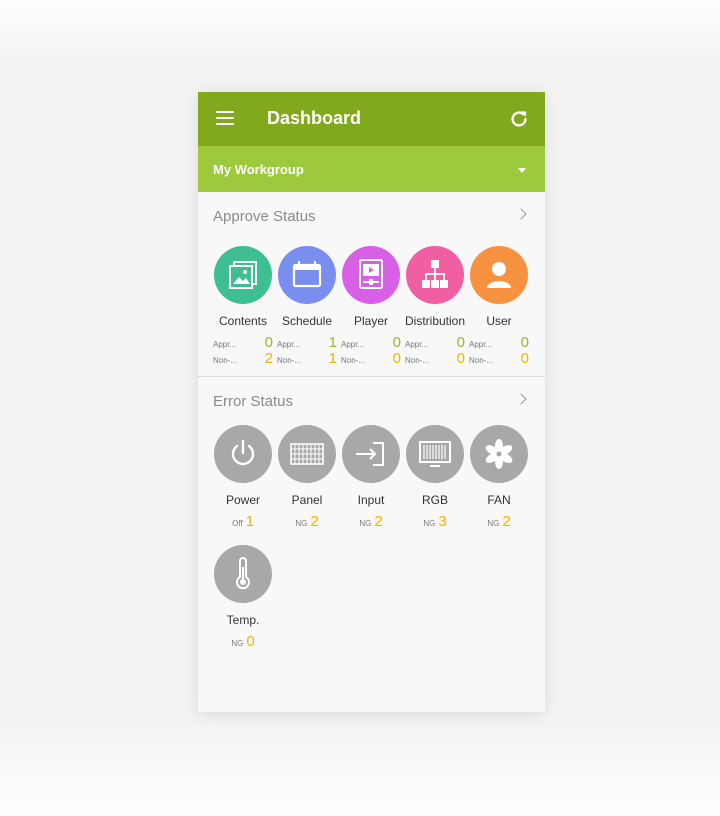 The image size is (720, 816). What do you see at coordinates (435, 321) in the screenshot?
I see `item-label: Distribution` at bounding box center [435, 321].